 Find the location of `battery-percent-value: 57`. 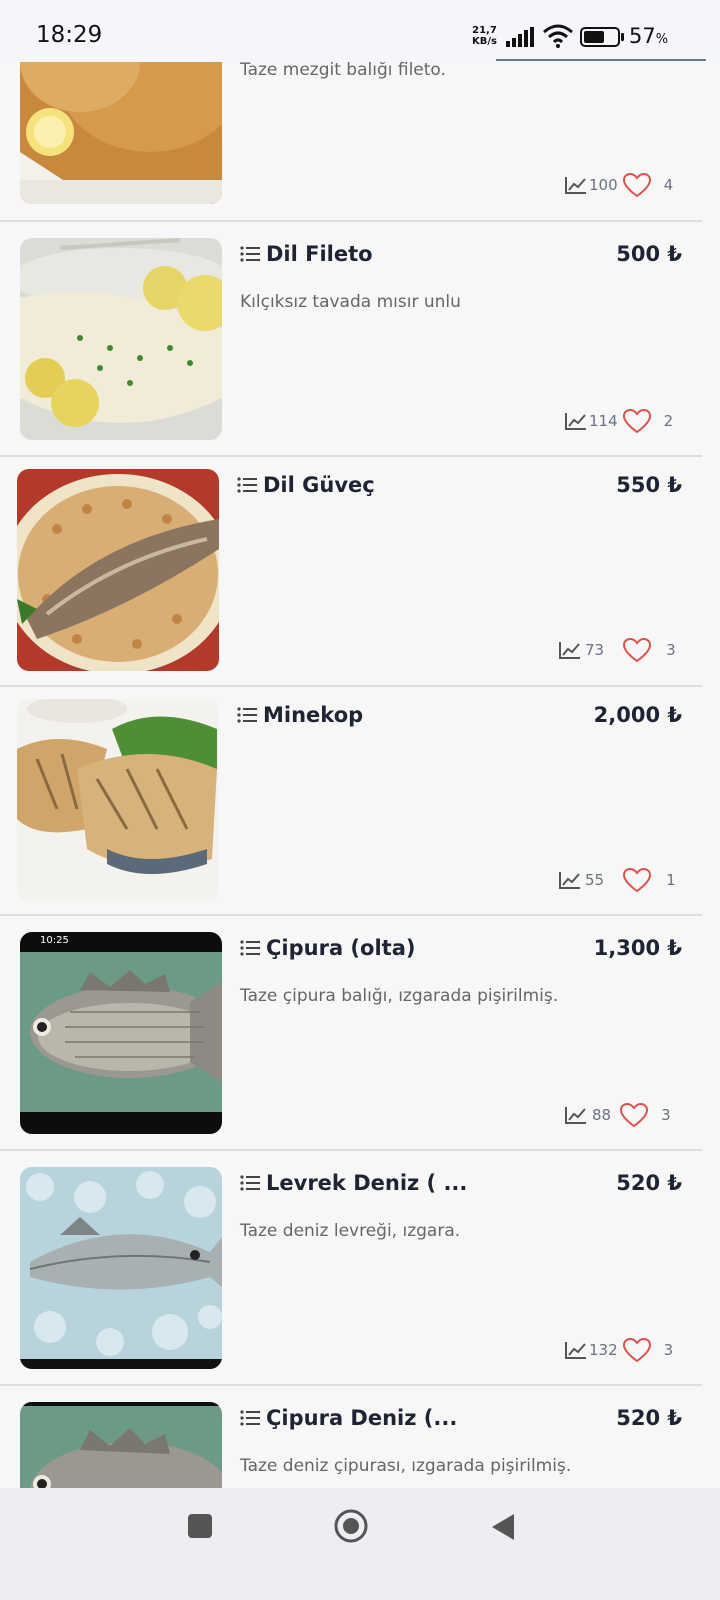

battery-percent-value: 57 is located at coordinates (642, 36).